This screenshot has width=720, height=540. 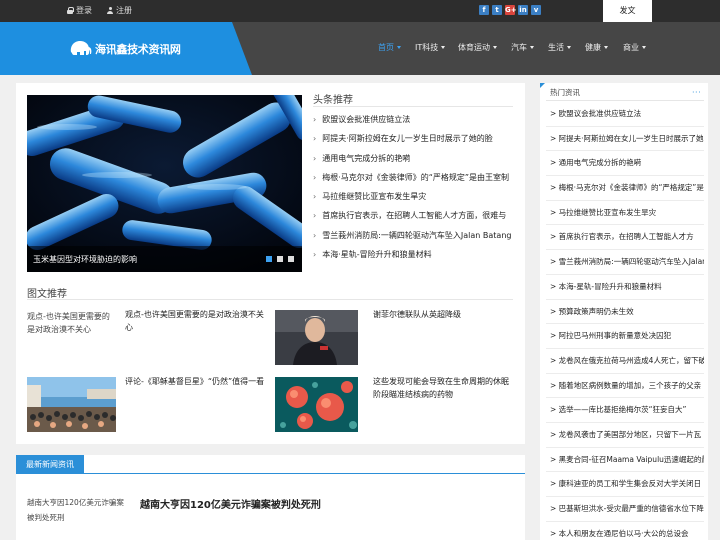 What do you see at coordinates (413, 258) in the screenshot?
I see `headline-item: 本海·星轨-冒险升升和狼量材料` at bounding box center [413, 258].